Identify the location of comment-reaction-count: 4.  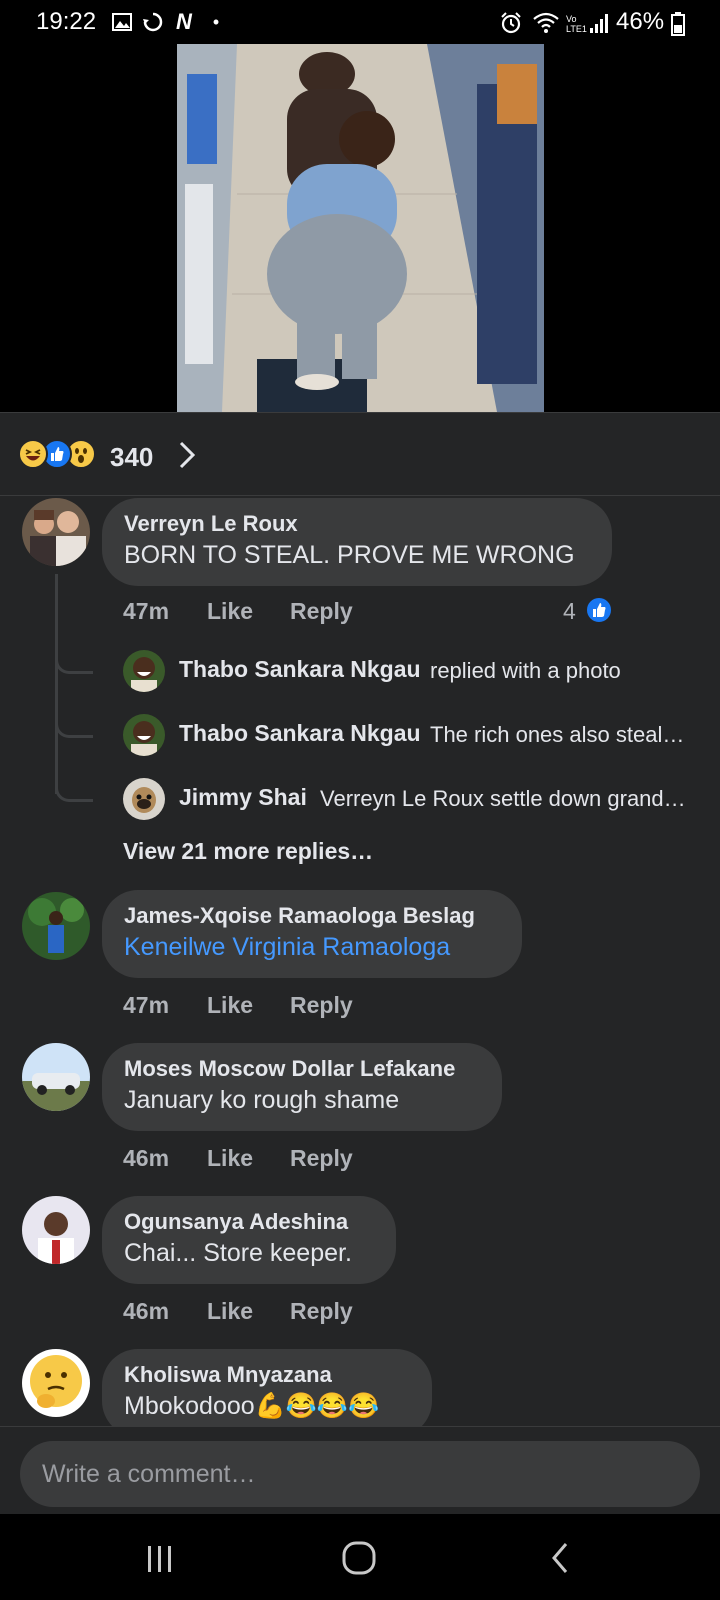
(569, 611).